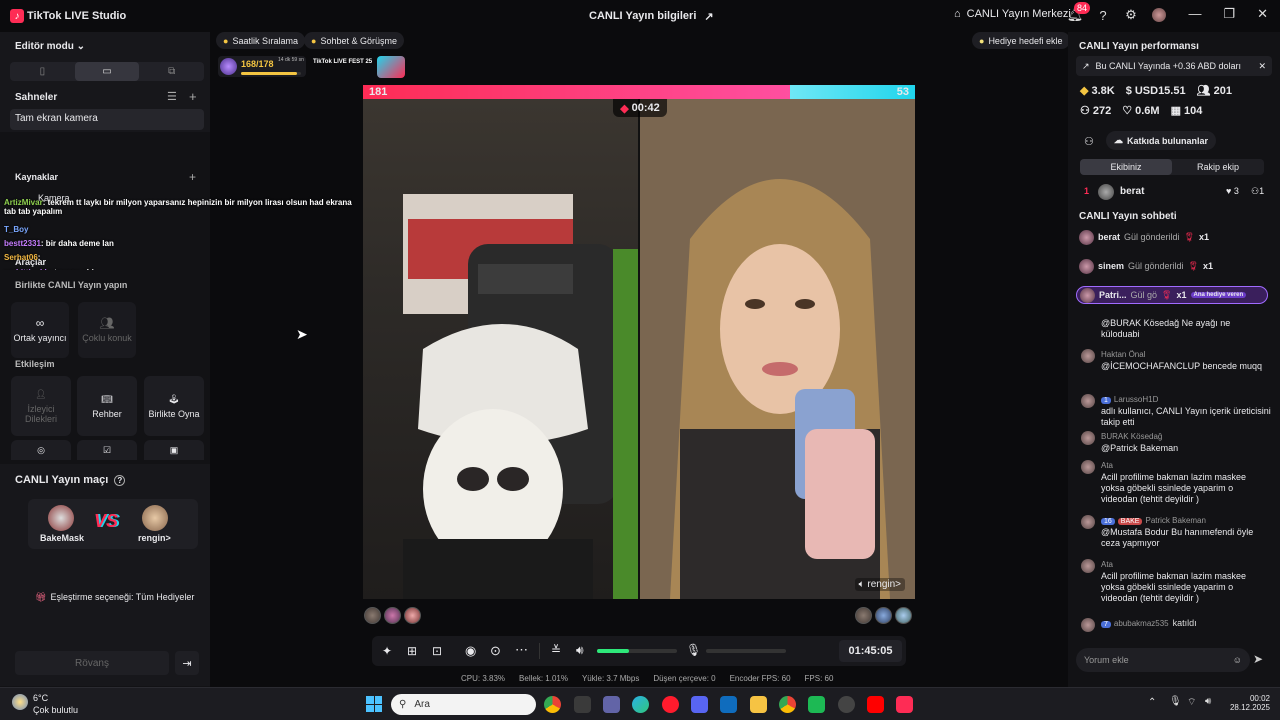  I want to click on play-together-tile: 🕹︎ Birlikte Oyna, so click(174, 406).